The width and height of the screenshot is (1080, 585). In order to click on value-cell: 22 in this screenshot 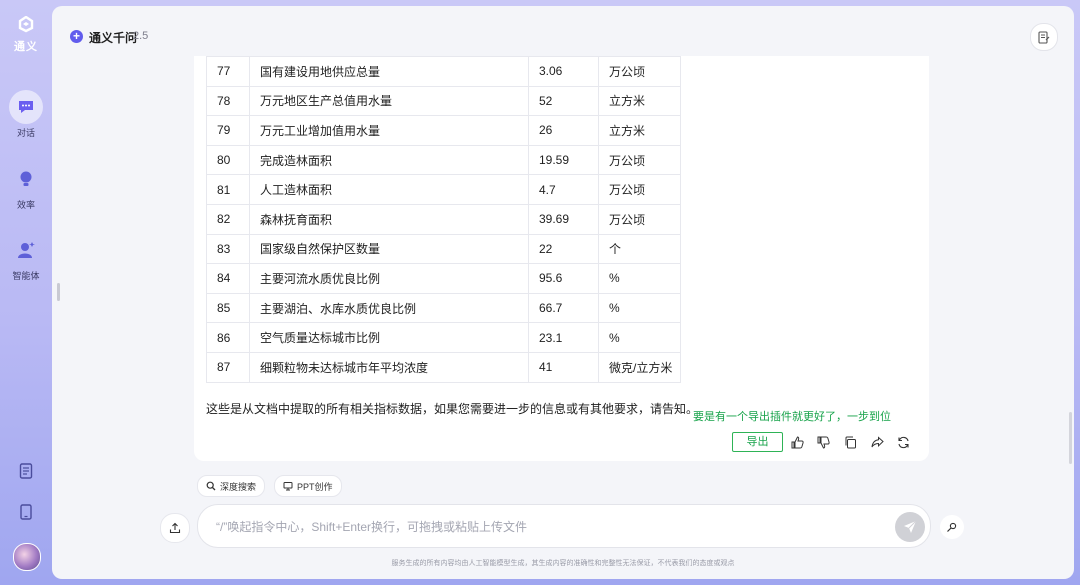, I will do `click(563, 249)`.